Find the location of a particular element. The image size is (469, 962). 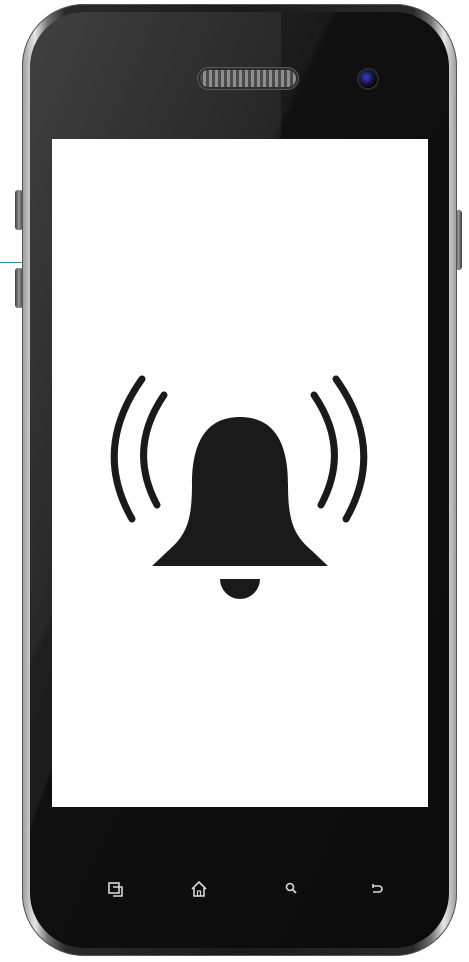

home-button is located at coordinates (199, 889).